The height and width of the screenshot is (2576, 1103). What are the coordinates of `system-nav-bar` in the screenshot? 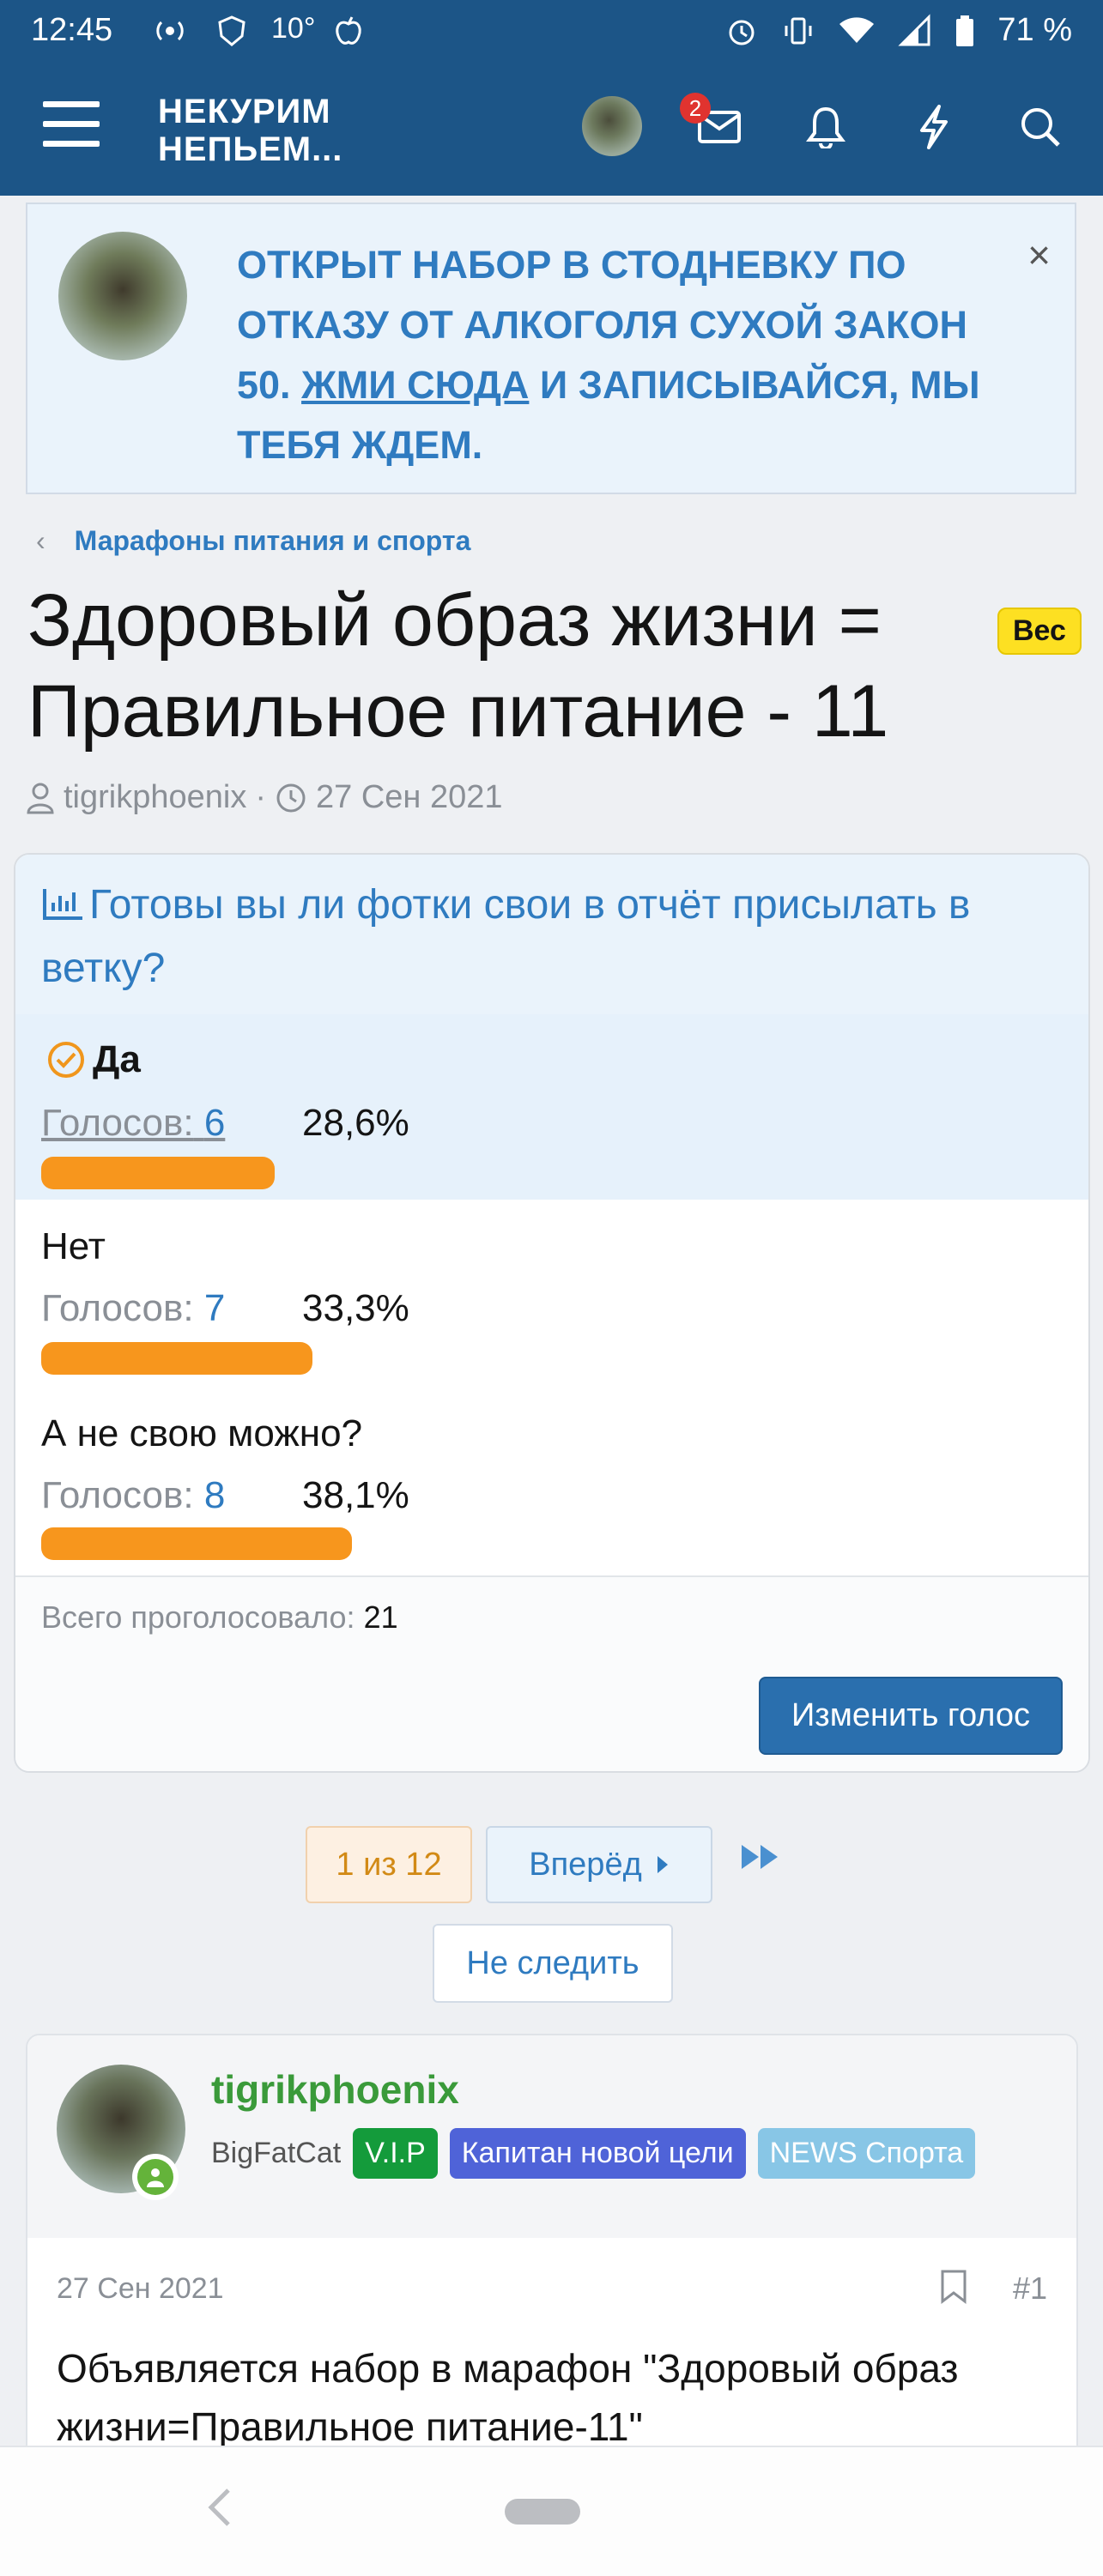 It's located at (551, 2511).